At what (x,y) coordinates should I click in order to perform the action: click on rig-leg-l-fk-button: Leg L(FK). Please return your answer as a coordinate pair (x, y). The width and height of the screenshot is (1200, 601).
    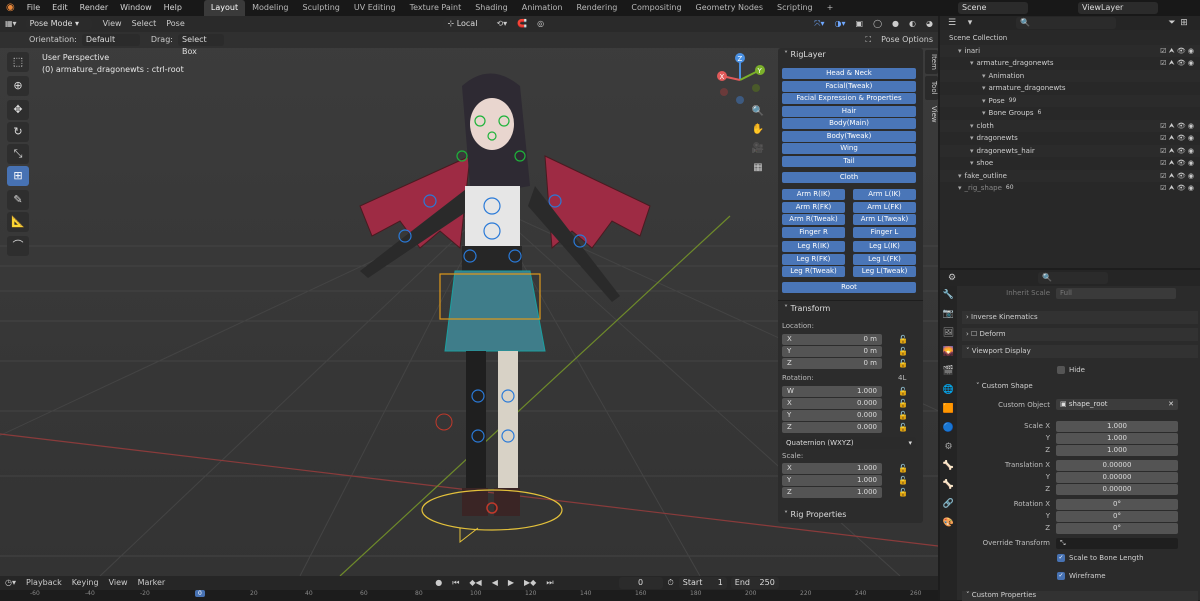
    Looking at the image, I should click on (884, 259).